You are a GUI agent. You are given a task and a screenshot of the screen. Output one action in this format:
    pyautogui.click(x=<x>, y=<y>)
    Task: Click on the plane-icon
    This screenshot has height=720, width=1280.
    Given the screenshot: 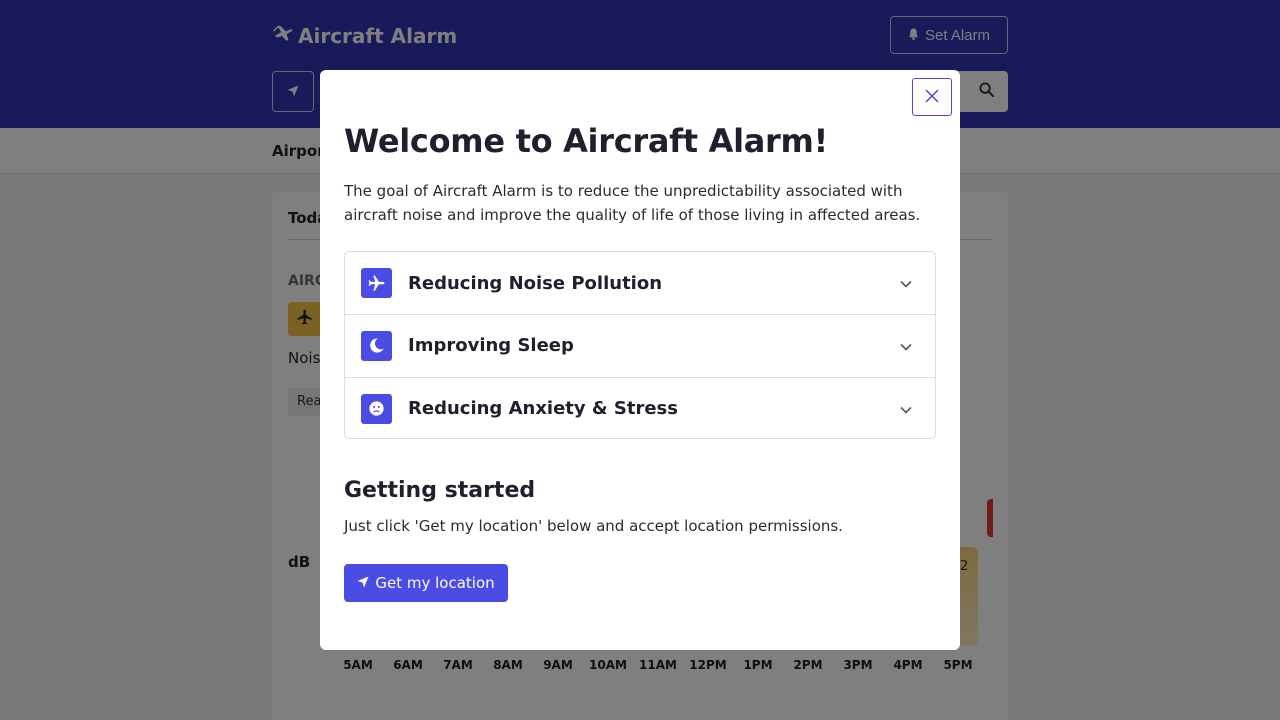 What is the action you would take?
    pyautogui.click(x=376, y=283)
    